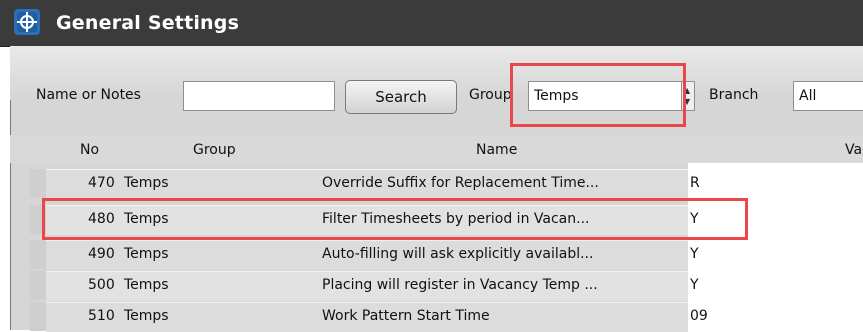 Image resolution: width=863 pixels, height=332 pixels. What do you see at coordinates (214, 150) in the screenshot?
I see `column-header-group: Group` at bounding box center [214, 150].